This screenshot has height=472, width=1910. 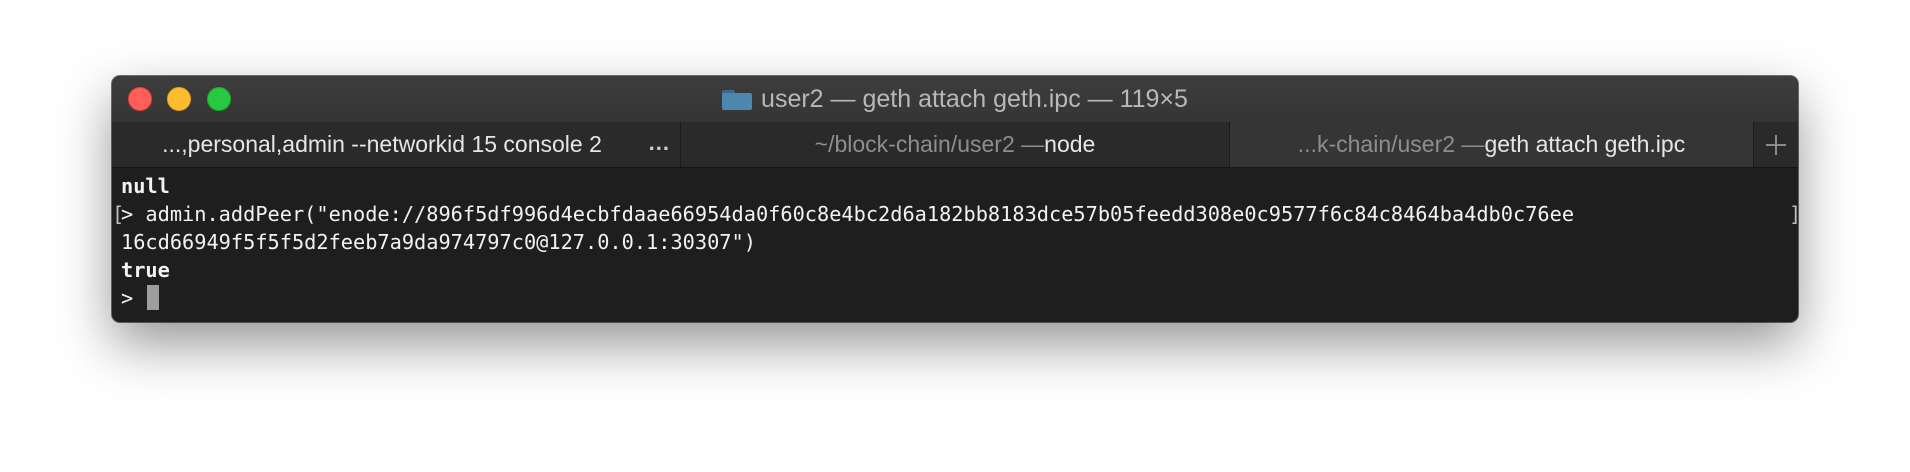 I want to click on line-wrap-bracket-right: ], so click(x=1793, y=214).